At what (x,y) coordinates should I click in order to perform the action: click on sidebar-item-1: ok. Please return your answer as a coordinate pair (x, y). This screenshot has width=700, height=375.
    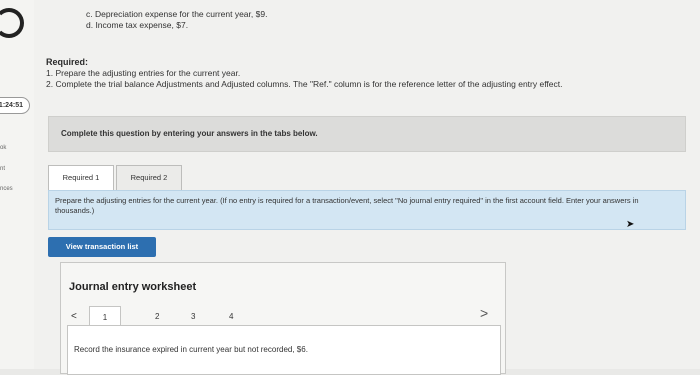
    Looking at the image, I should click on (3, 148).